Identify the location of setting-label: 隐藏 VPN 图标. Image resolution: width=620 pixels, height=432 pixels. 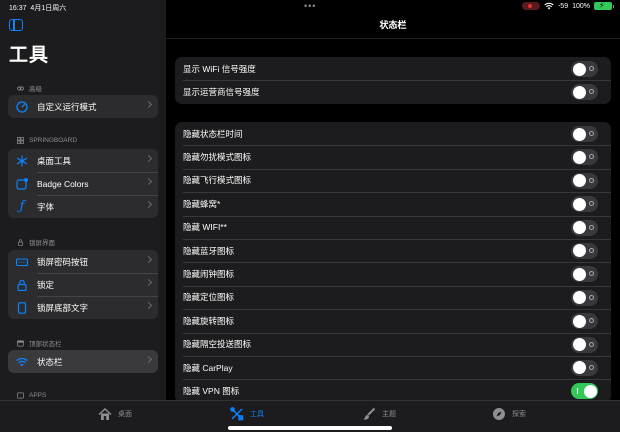
(211, 390).